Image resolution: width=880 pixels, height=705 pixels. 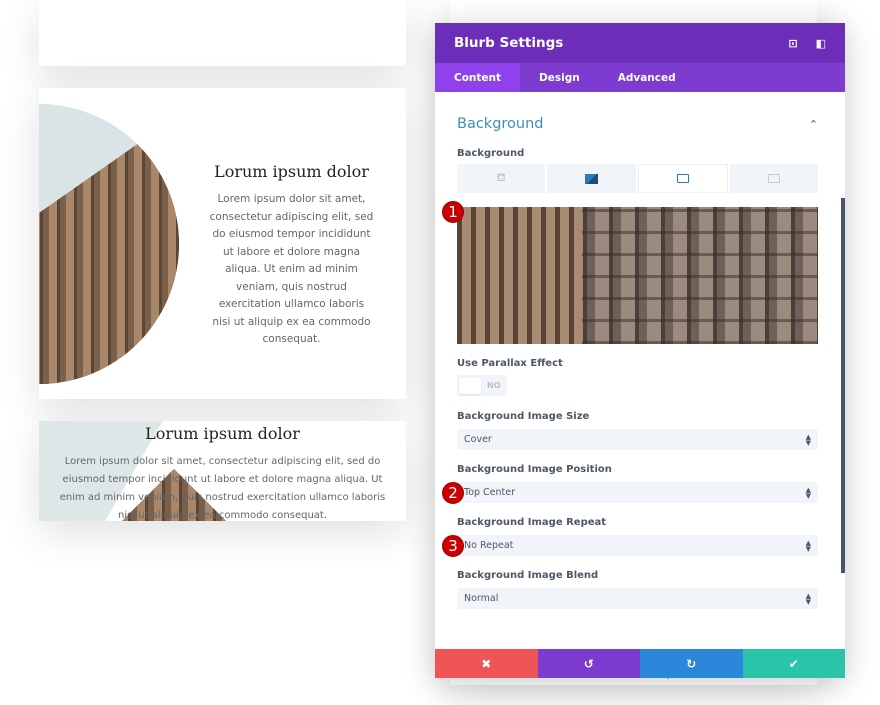 I want to click on gradient-icon, so click(x=591, y=178).